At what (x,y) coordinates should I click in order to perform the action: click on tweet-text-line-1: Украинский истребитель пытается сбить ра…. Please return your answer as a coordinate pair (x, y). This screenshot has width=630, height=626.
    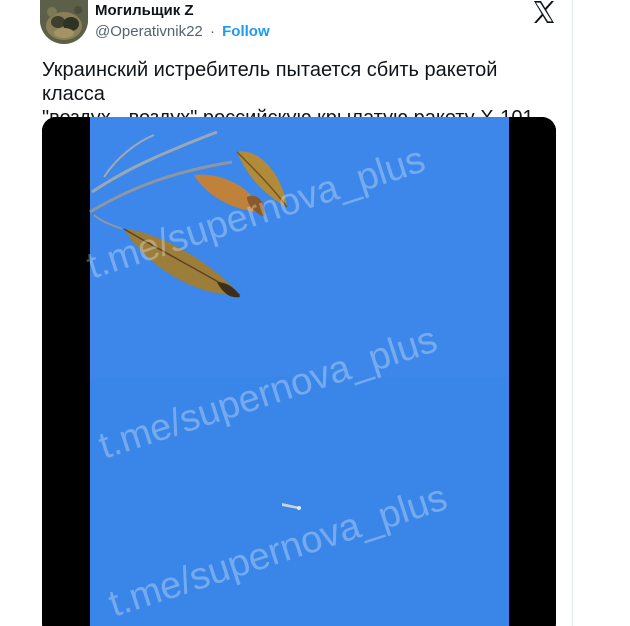
    Looking at the image, I should click on (270, 82).